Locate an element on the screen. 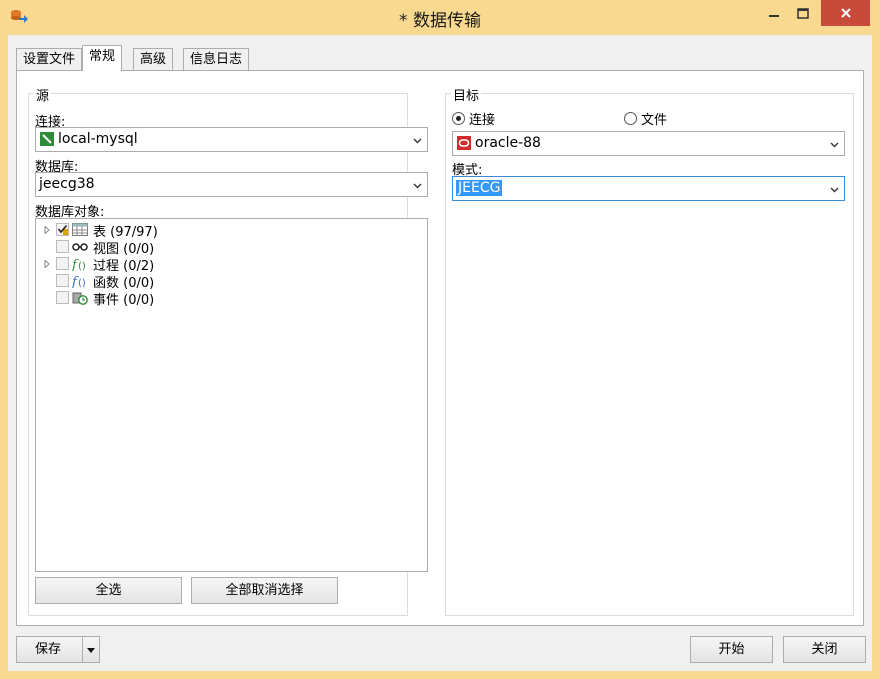 Image resolution: width=880 pixels, height=679 pixels. table-icon is located at coordinates (80, 229).